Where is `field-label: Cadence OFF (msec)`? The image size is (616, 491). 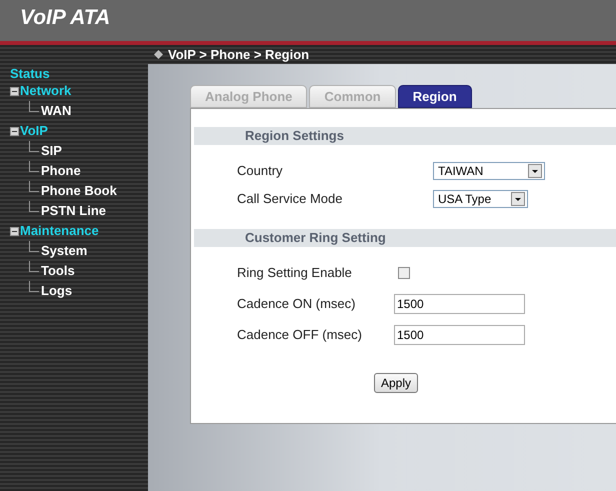
field-label: Cadence OFF (msec) is located at coordinates (300, 335).